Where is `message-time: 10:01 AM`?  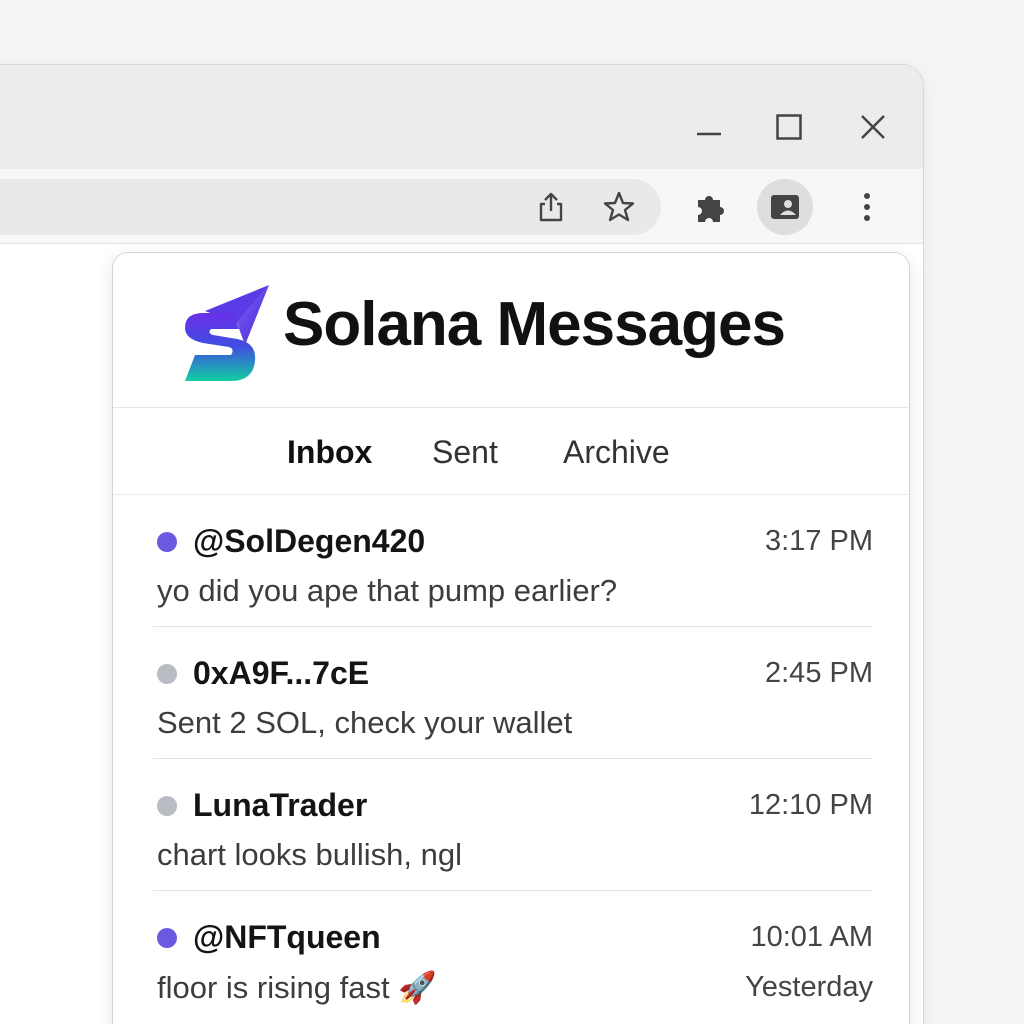
message-time: 10:01 AM is located at coordinates (811, 937).